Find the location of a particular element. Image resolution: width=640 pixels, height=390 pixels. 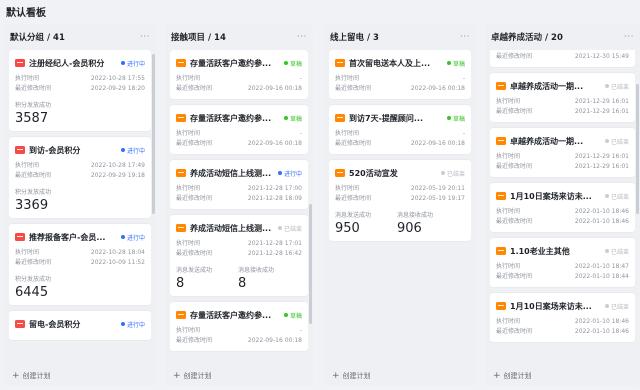

card-meta-row: 执行时间 - is located at coordinates (239, 79).